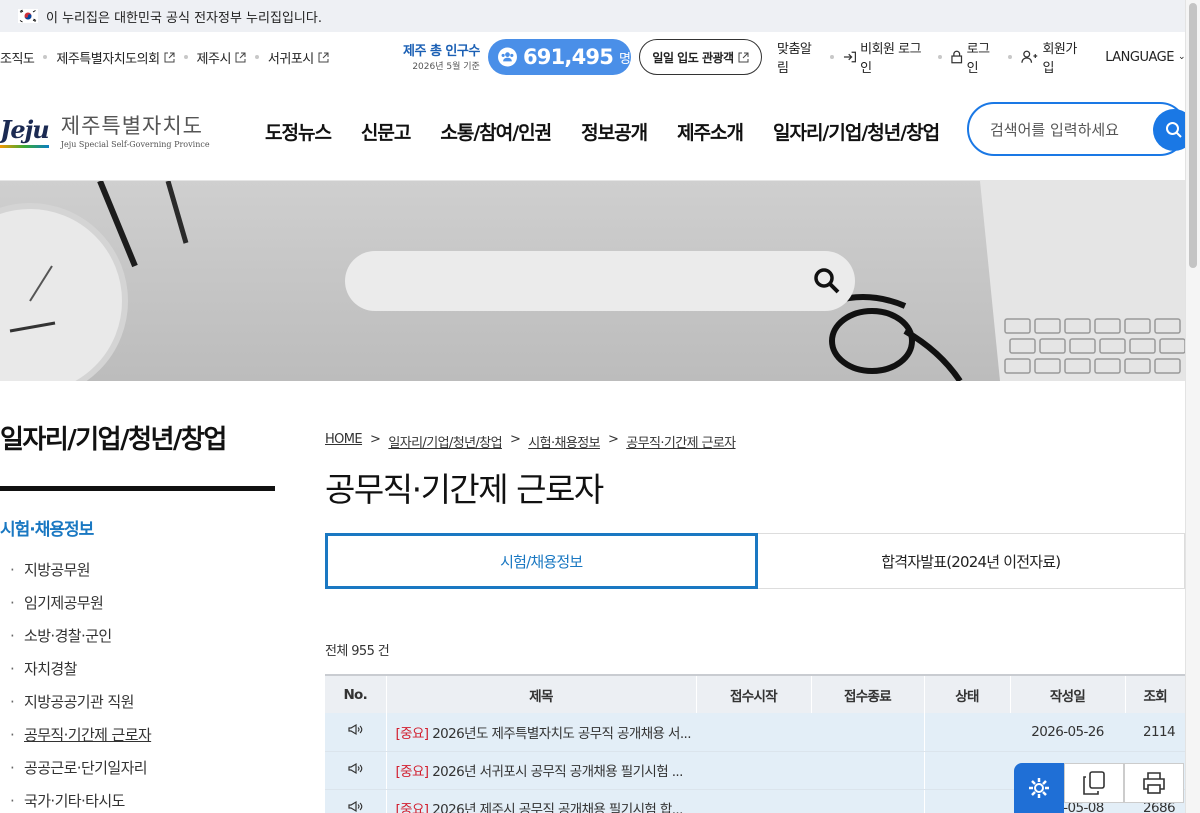  I want to click on member-menu: 맞춤알림 비회원 로그인 로그인 회원가입 LANGUAGE ⌄, so click(981, 57).